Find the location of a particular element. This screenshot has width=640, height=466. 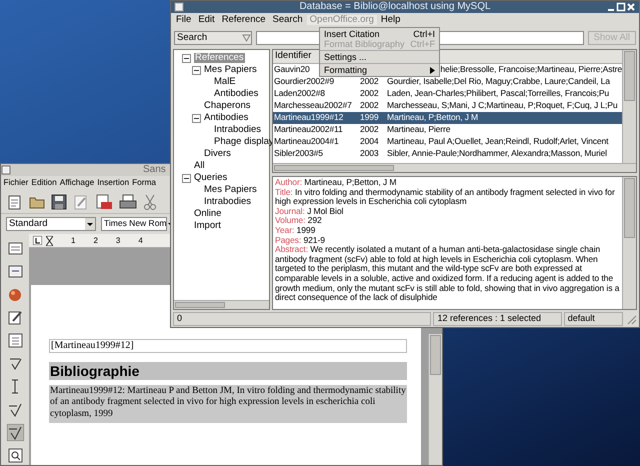

table-cell-text: Gourdier, Isabelle;Del Rio, Maguy;Crabbe, Laure;Candeil, La is located at coordinates (499, 82).